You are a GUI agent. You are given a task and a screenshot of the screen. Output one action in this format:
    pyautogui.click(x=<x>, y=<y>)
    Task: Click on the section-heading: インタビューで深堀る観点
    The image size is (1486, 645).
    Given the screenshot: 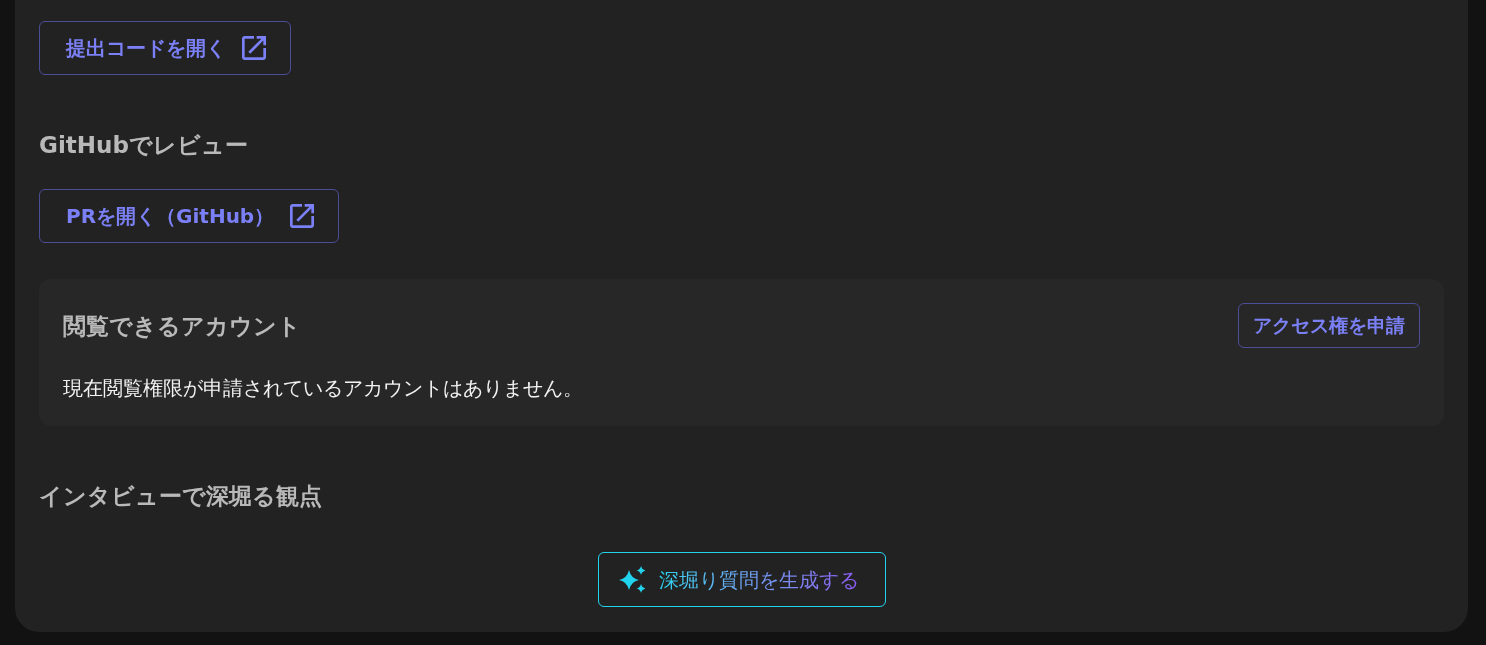 What is the action you would take?
    pyautogui.click(x=180, y=496)
    